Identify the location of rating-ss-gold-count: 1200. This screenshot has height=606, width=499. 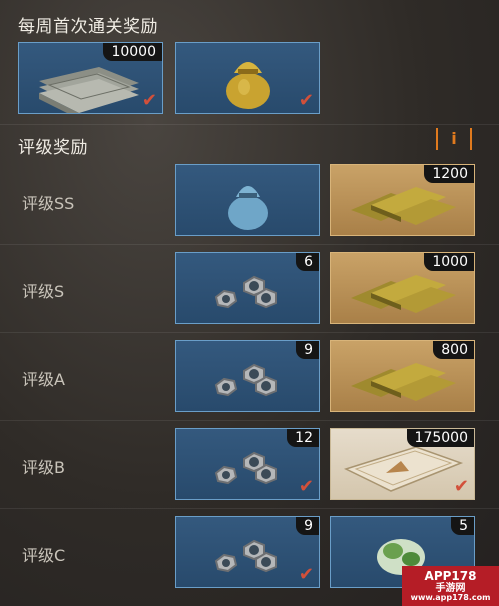
(449, 174).